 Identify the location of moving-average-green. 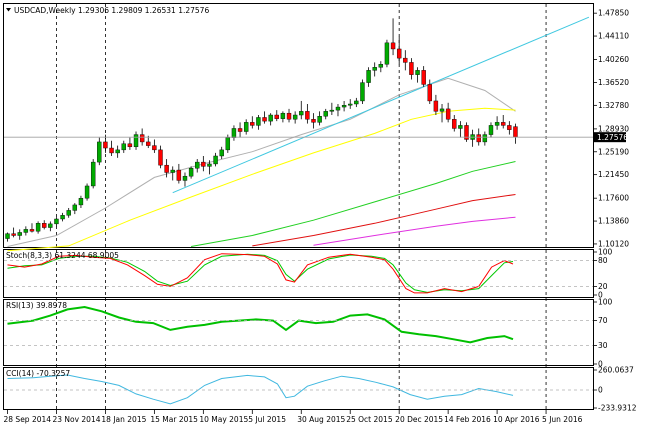
(353, 204).